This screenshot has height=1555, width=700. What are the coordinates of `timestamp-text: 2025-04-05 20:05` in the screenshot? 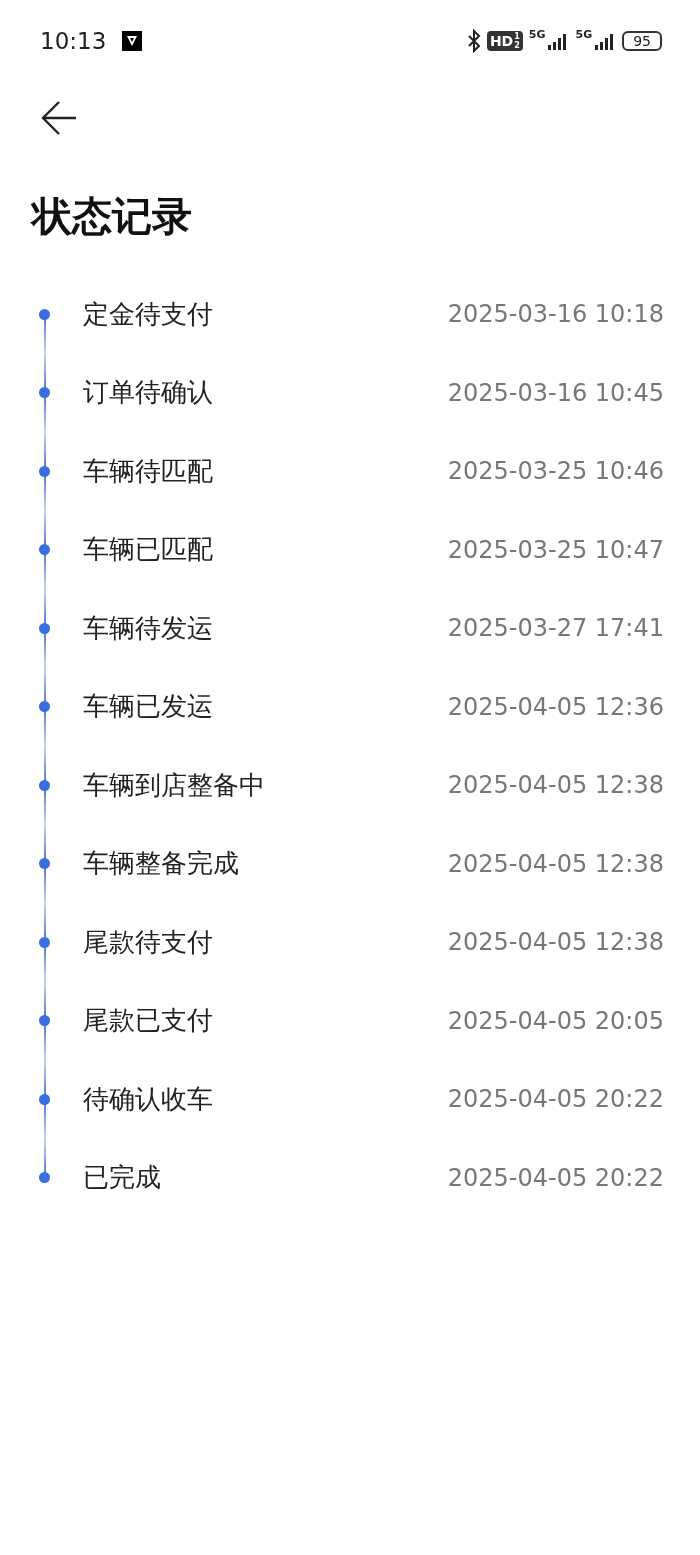 It's located at (555, 1020).